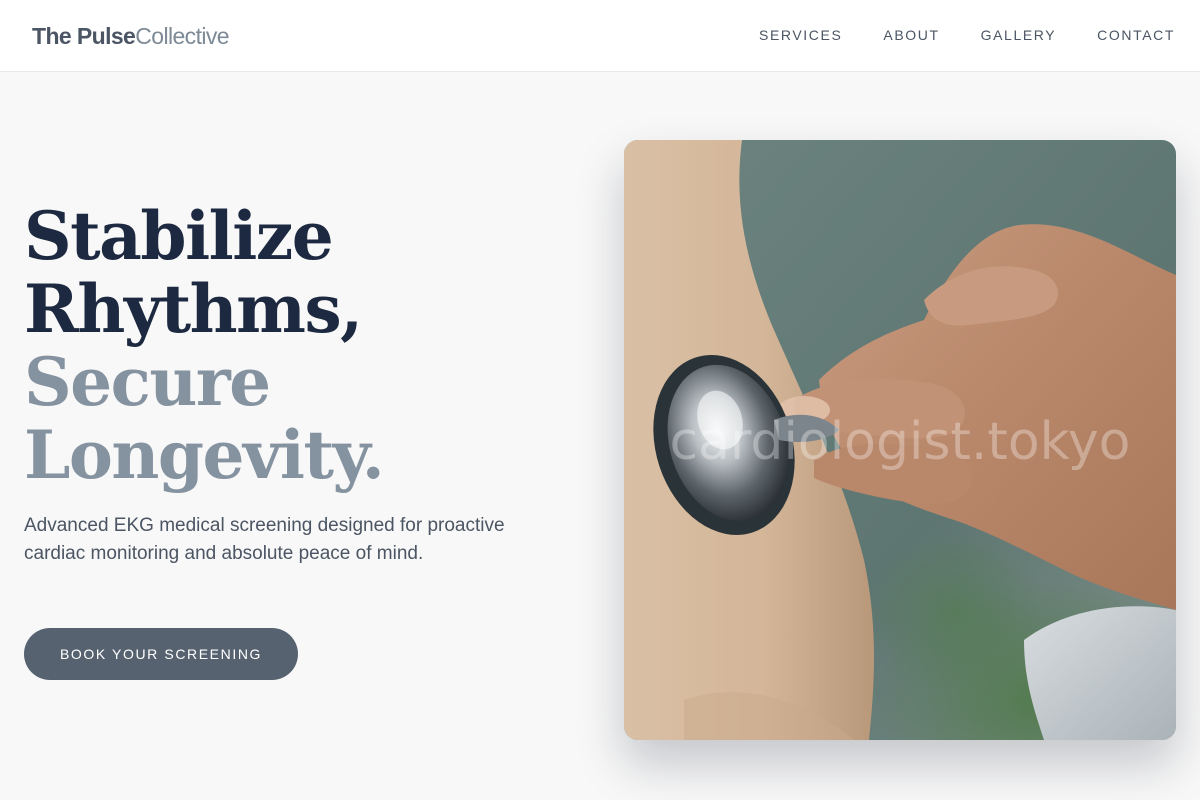 This screenshot has height=800, width=1200. Describe the element at coordinates (800, 35) in the screenshot. I see `nav-link-services: SERVICES` at that location.